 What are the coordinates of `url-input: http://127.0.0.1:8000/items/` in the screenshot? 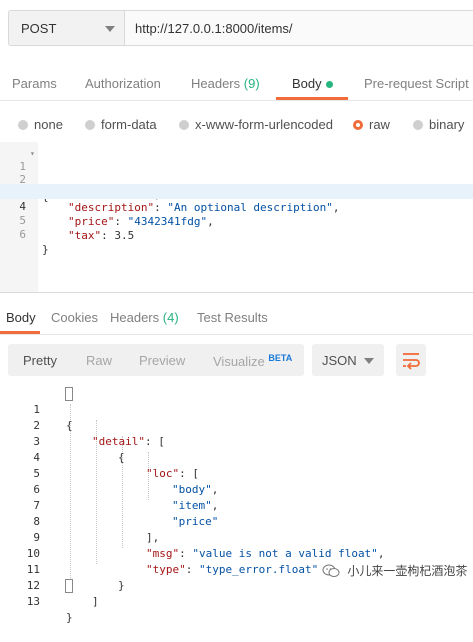 It's located at (298, 28).